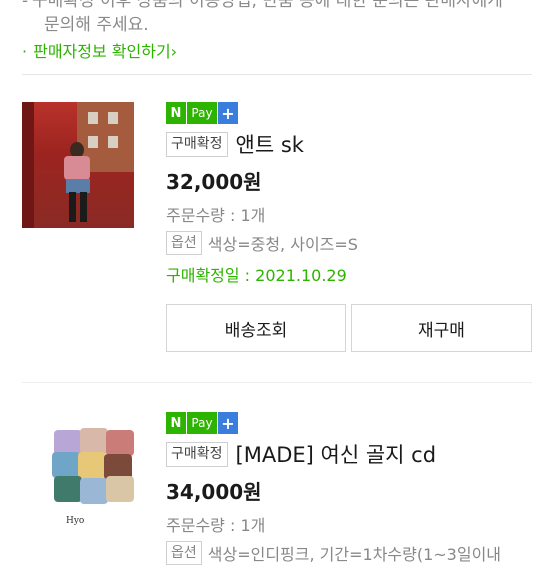  I want to click on product-thumbnail, so click(78, 165).